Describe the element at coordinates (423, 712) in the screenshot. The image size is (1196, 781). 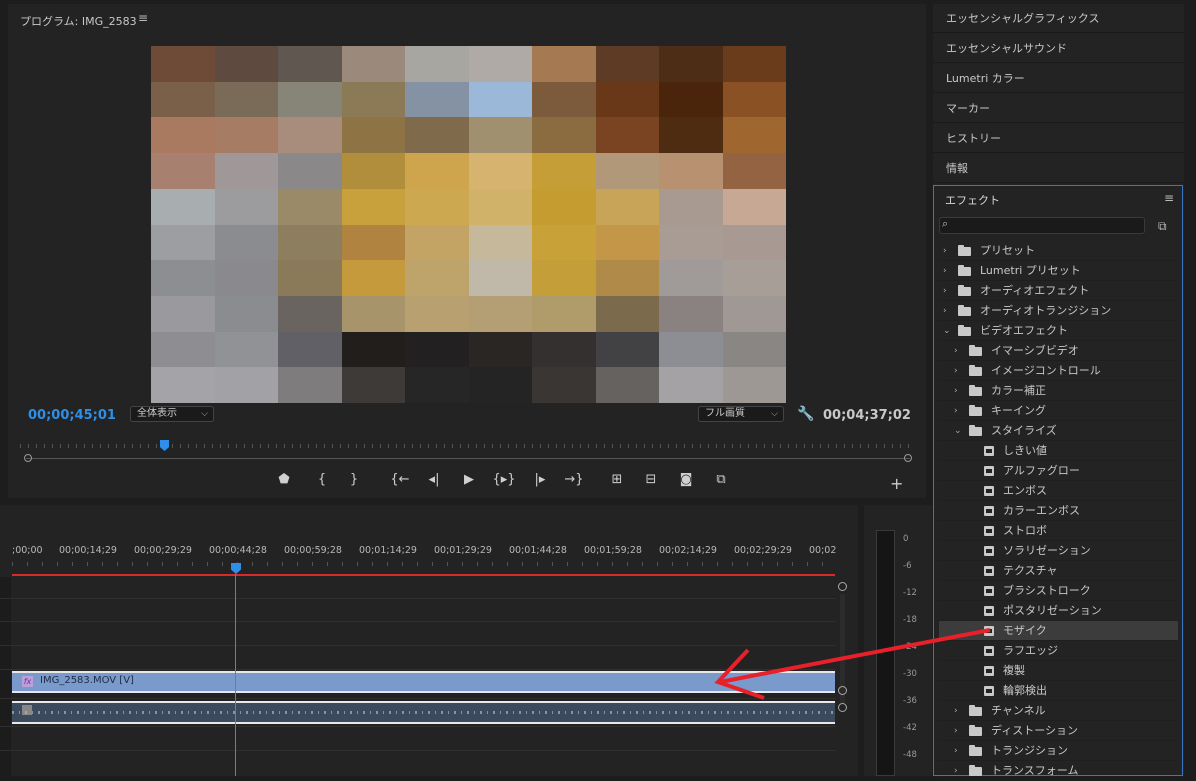
I see `audio-waveform` at that location.